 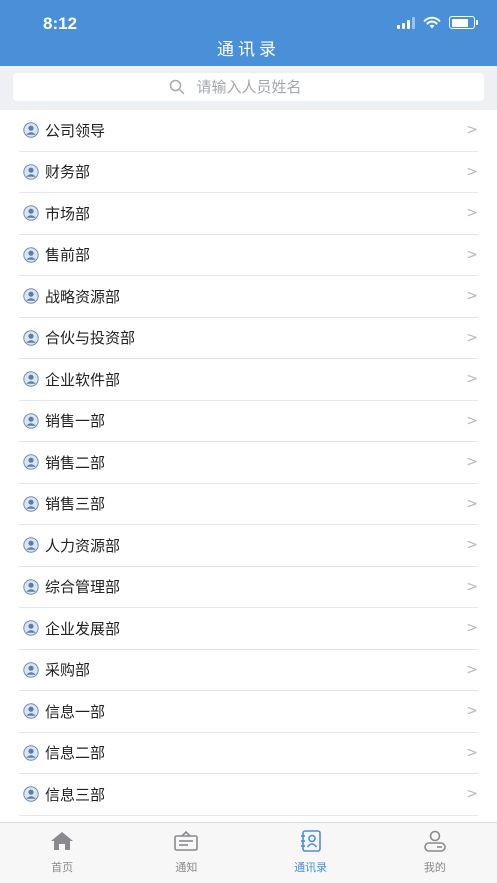 What do you see at coordinates (83, 628) in the screenshot?
I see `department-label: 企业发展部` at bounding box center [83, 628].